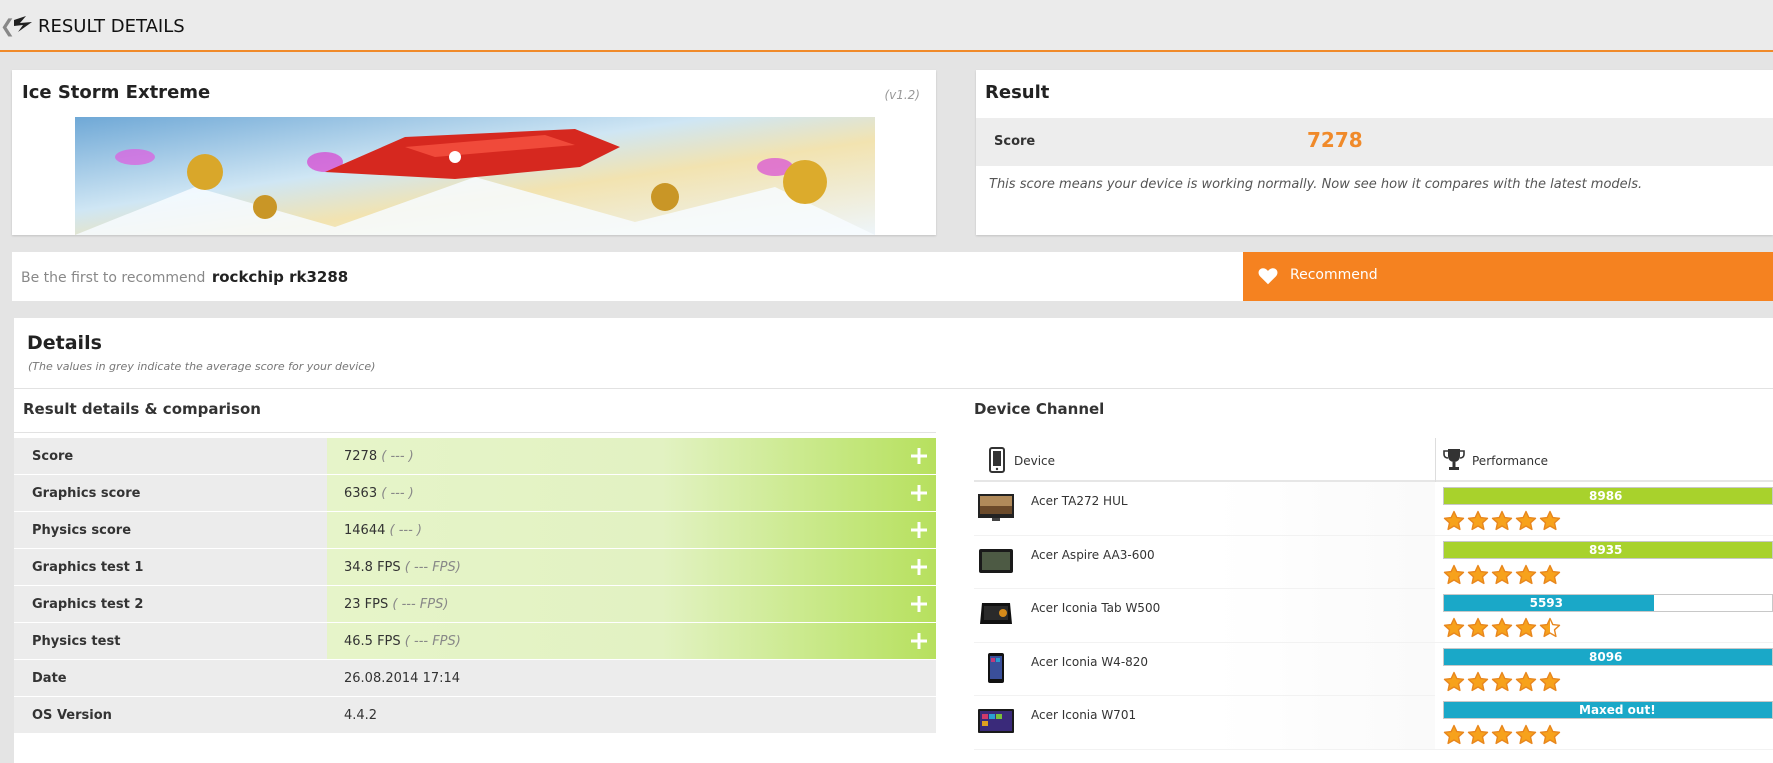  I want to click on device-row: Acer Iconia W4-820 8096, so click(1373, 669).